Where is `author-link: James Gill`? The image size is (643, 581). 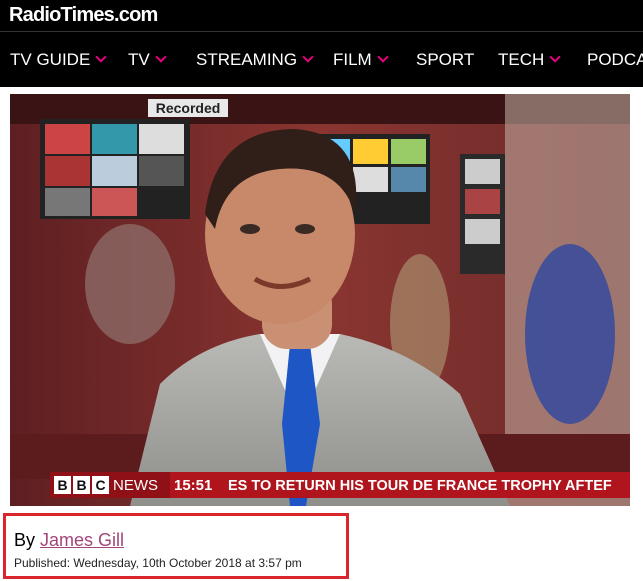 author-link: James Gill is located at coordinates (82, 540).